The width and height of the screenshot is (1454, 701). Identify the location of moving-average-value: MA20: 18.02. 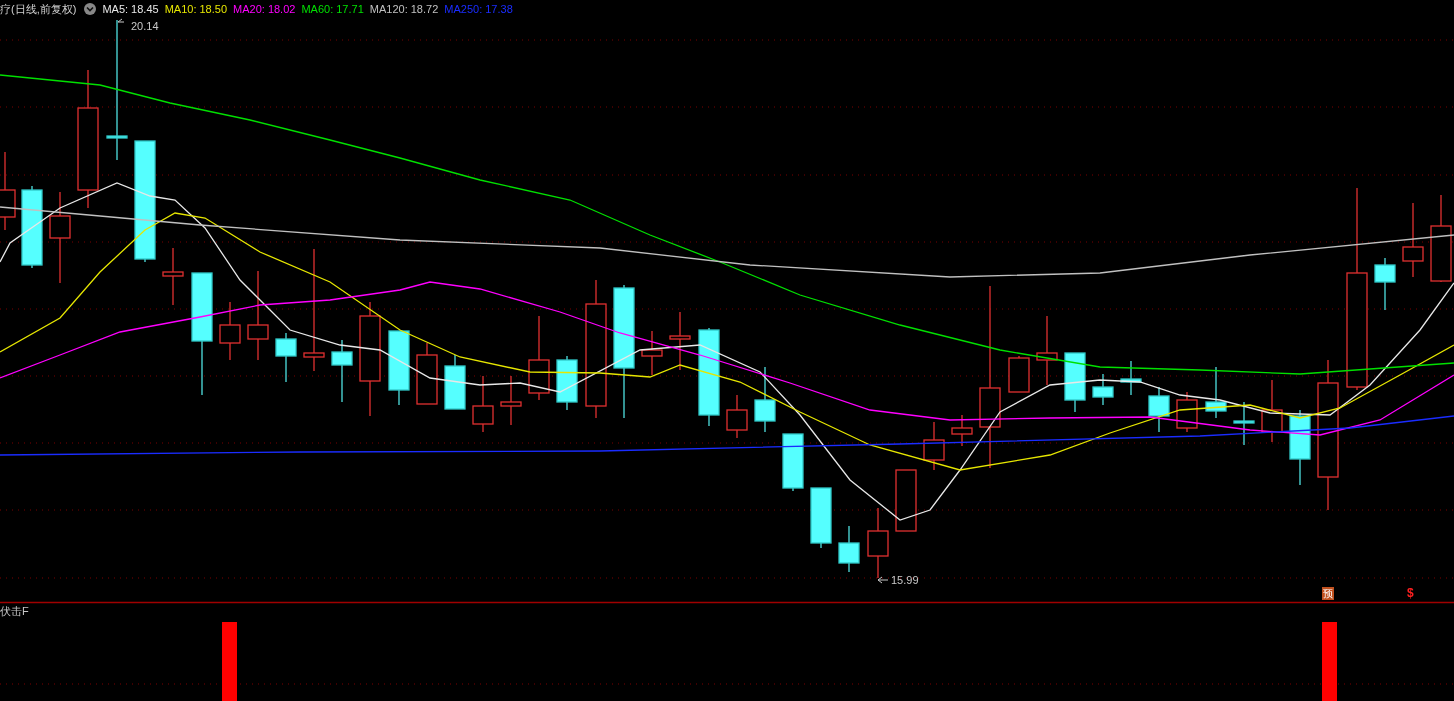
(264, 9).